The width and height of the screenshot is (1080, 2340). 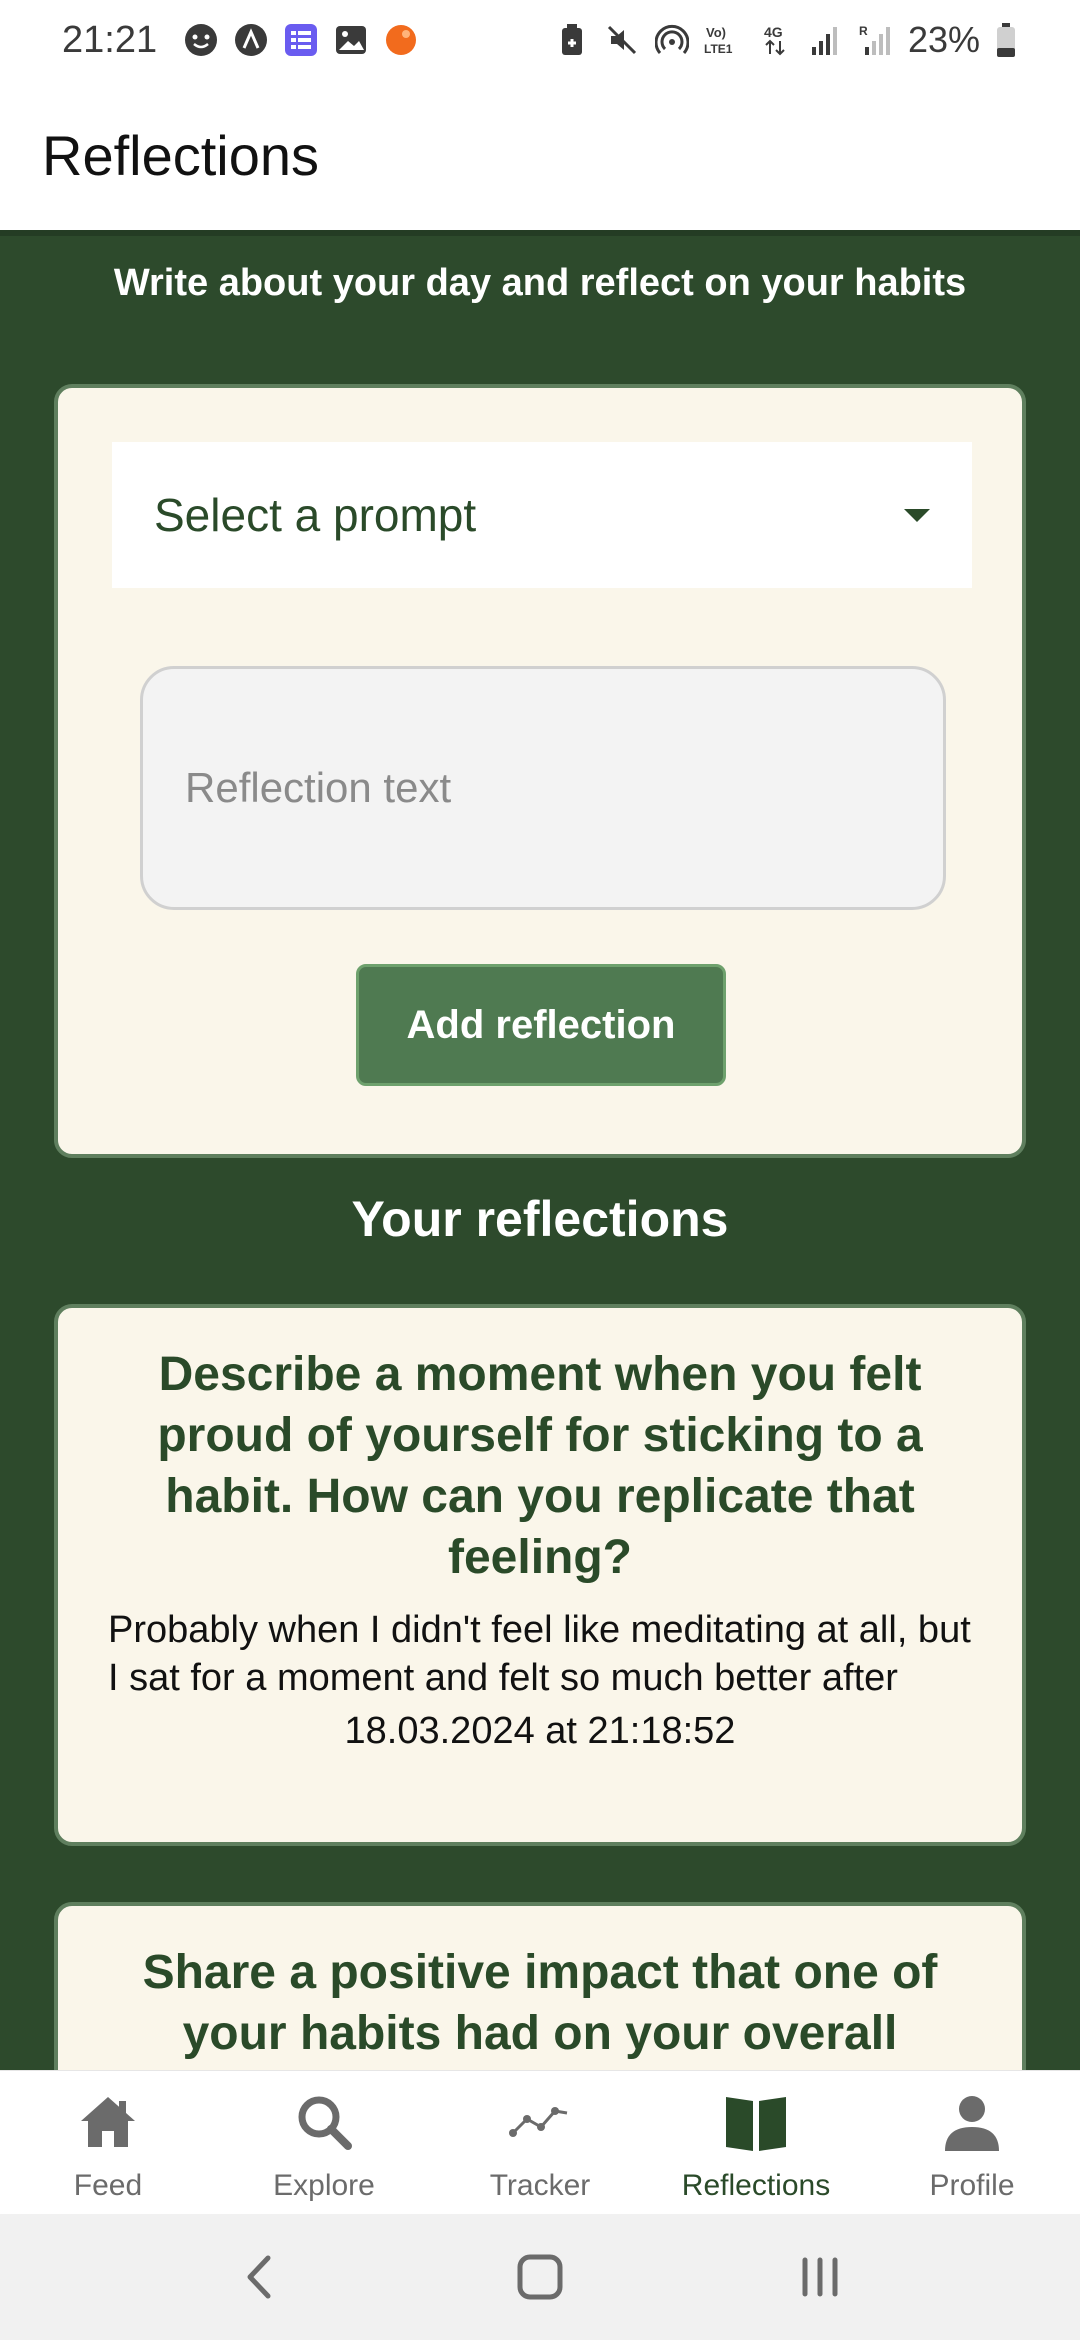 I want to click on tab-label: Tracker, so click(x=540, y=2185).